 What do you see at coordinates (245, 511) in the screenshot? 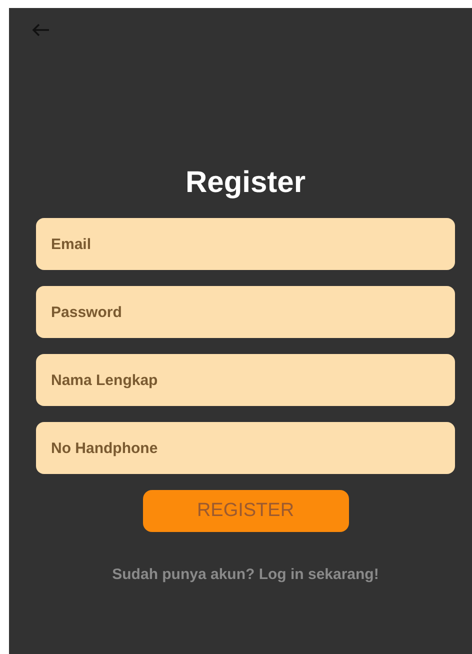
I see `register-button: REGISTER` at bounding box center [245, 511].